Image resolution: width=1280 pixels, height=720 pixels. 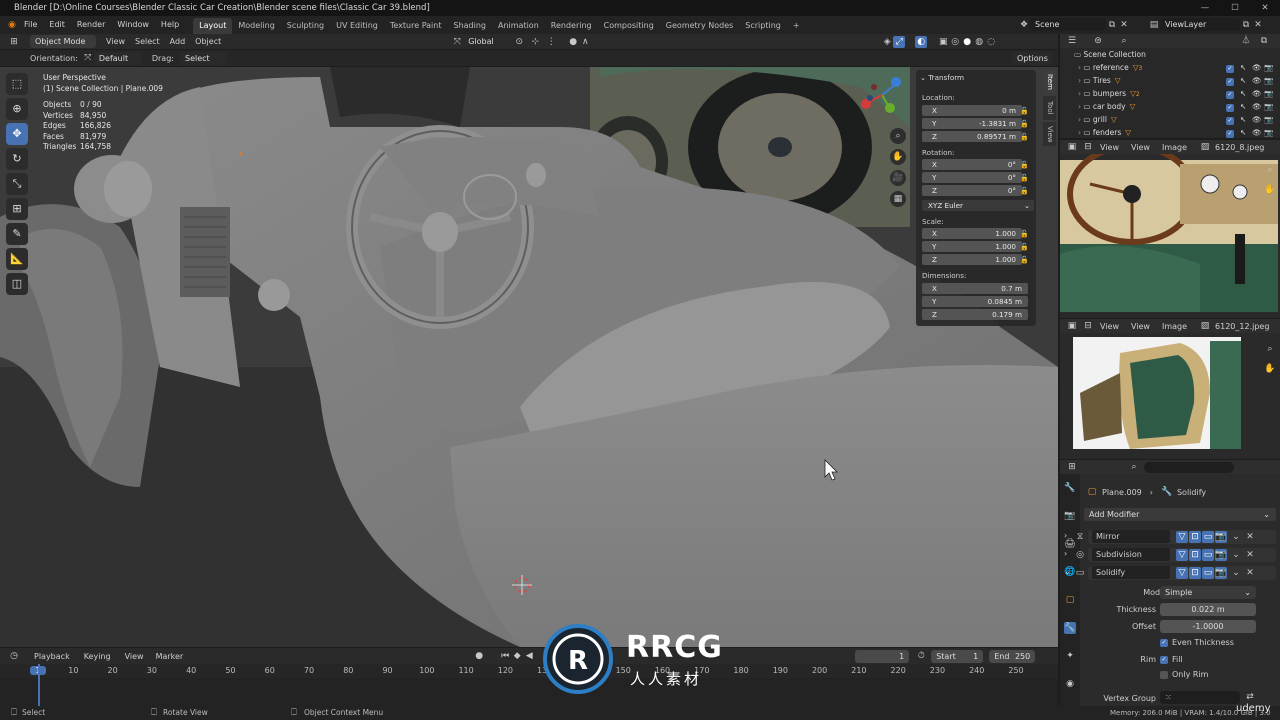 What do you see at coordinates (978, 205) in the screenshot?
I see `rotation-mode-dropdown: XYZ Euler ⌄` at bounding box center [978, 205].